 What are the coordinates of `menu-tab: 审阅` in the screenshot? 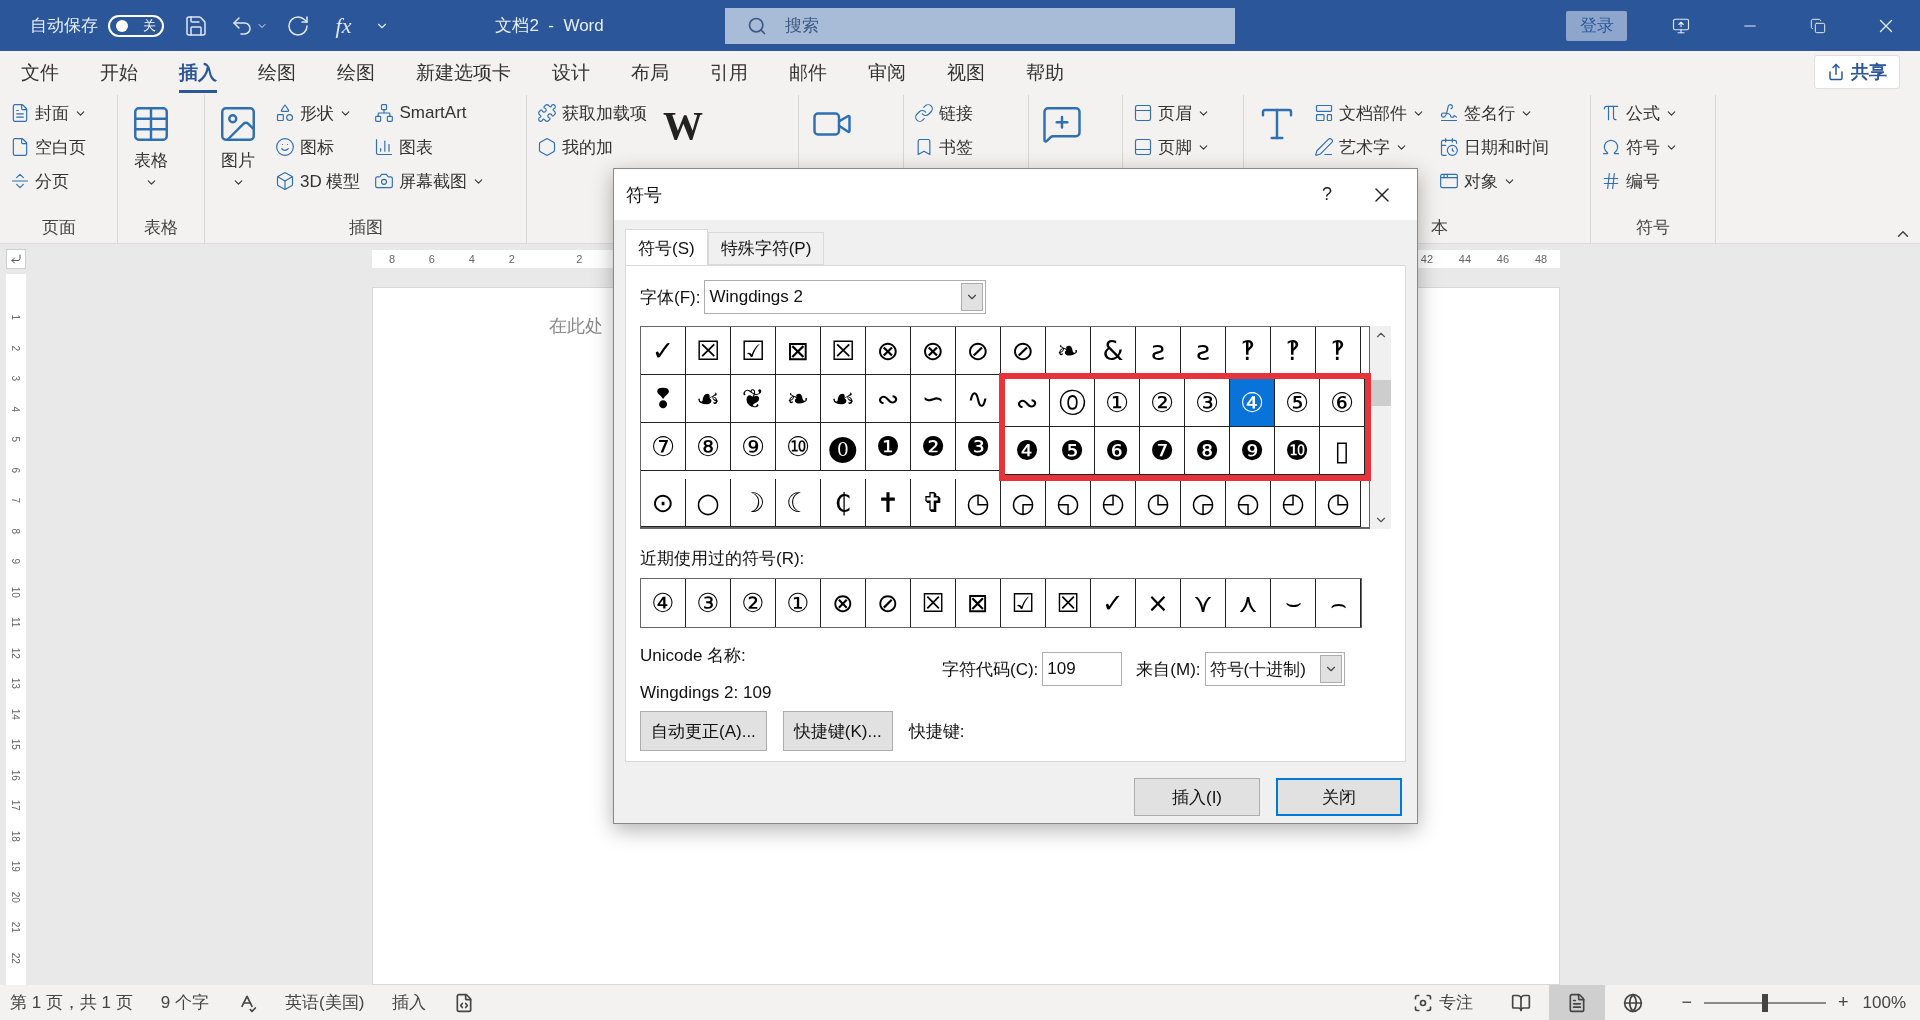 It's located at (887, 73).